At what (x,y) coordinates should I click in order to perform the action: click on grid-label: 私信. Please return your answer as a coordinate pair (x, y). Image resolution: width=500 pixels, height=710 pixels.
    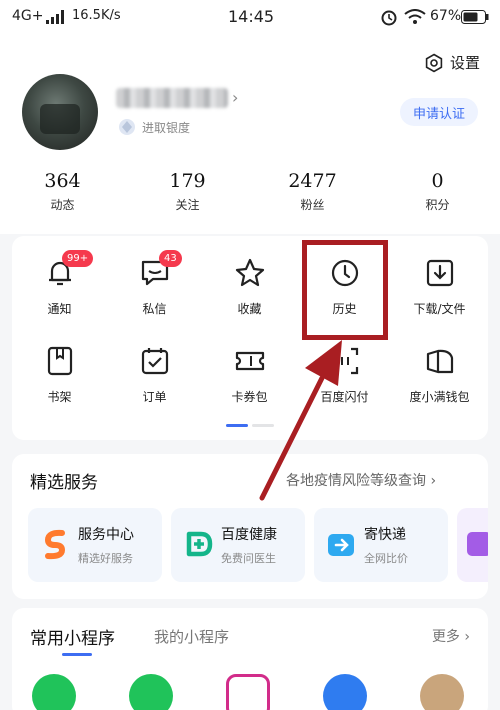
    Looking at the image, I should click on (154, 309).